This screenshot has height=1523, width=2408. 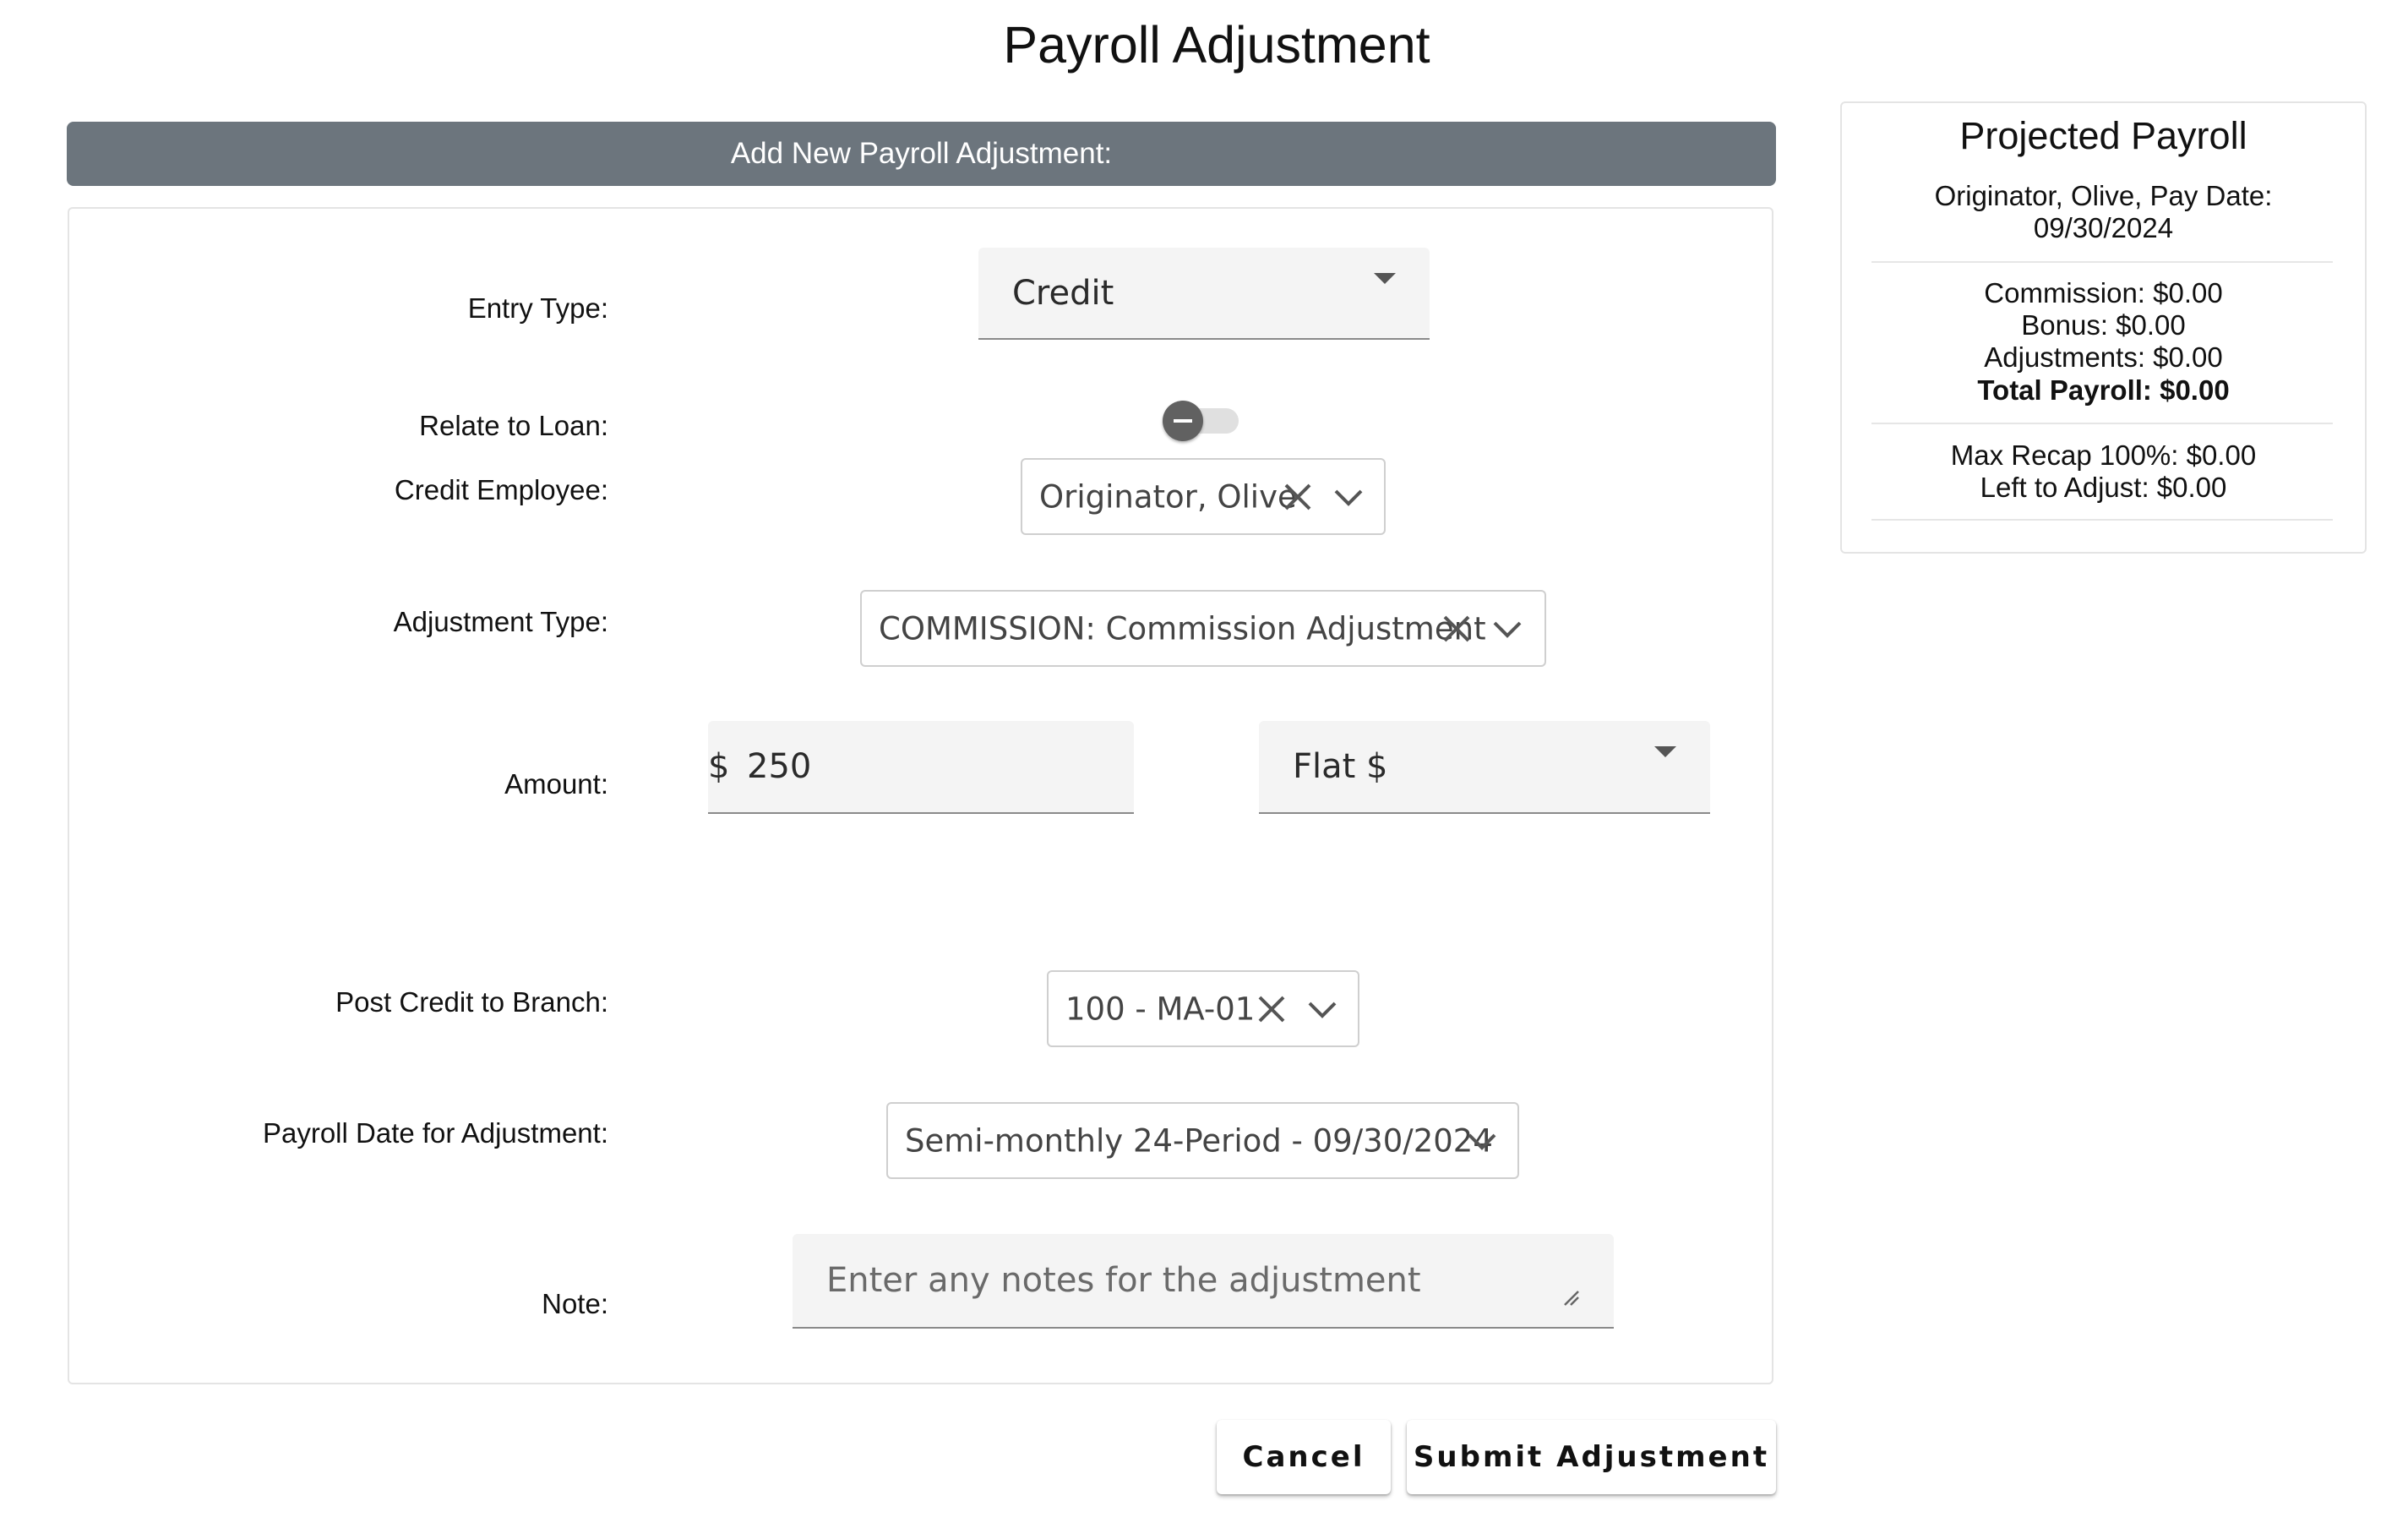 I want to click on summary-bonus: Bonus: $0.00, so click(x=2103, y=325).